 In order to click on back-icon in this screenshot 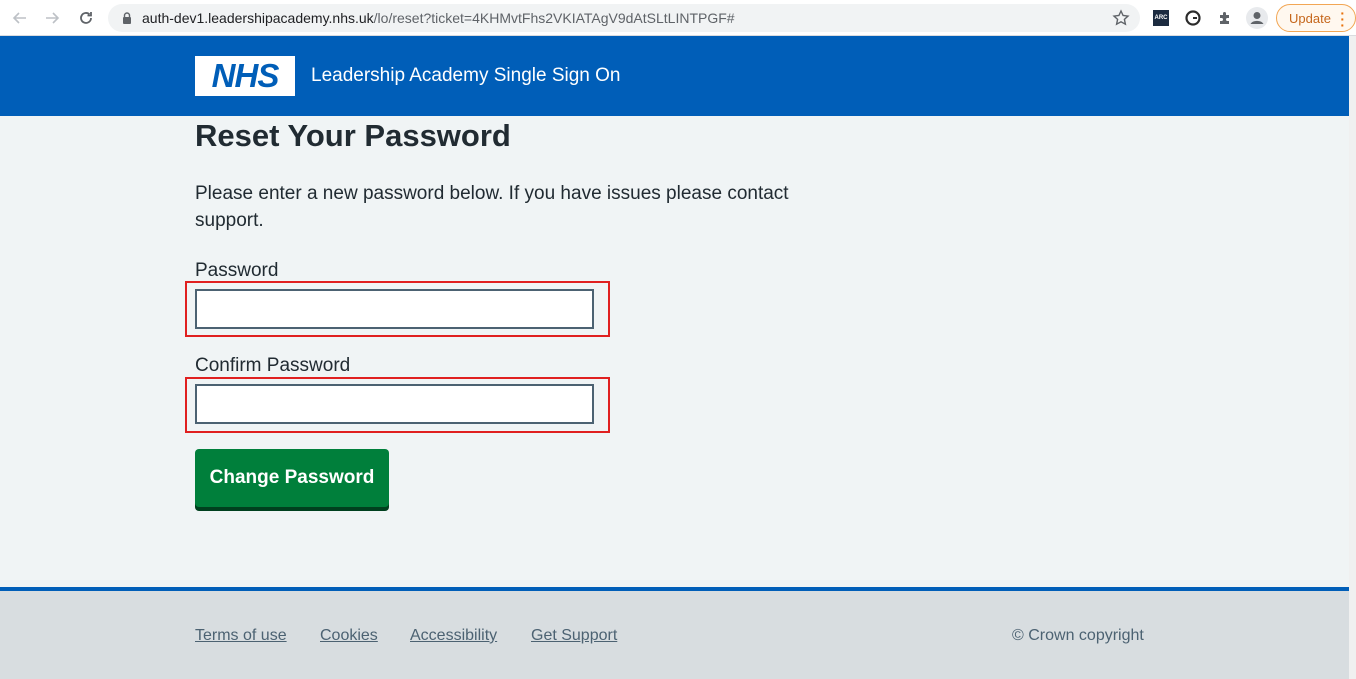, I will do `click(20, 18)`.